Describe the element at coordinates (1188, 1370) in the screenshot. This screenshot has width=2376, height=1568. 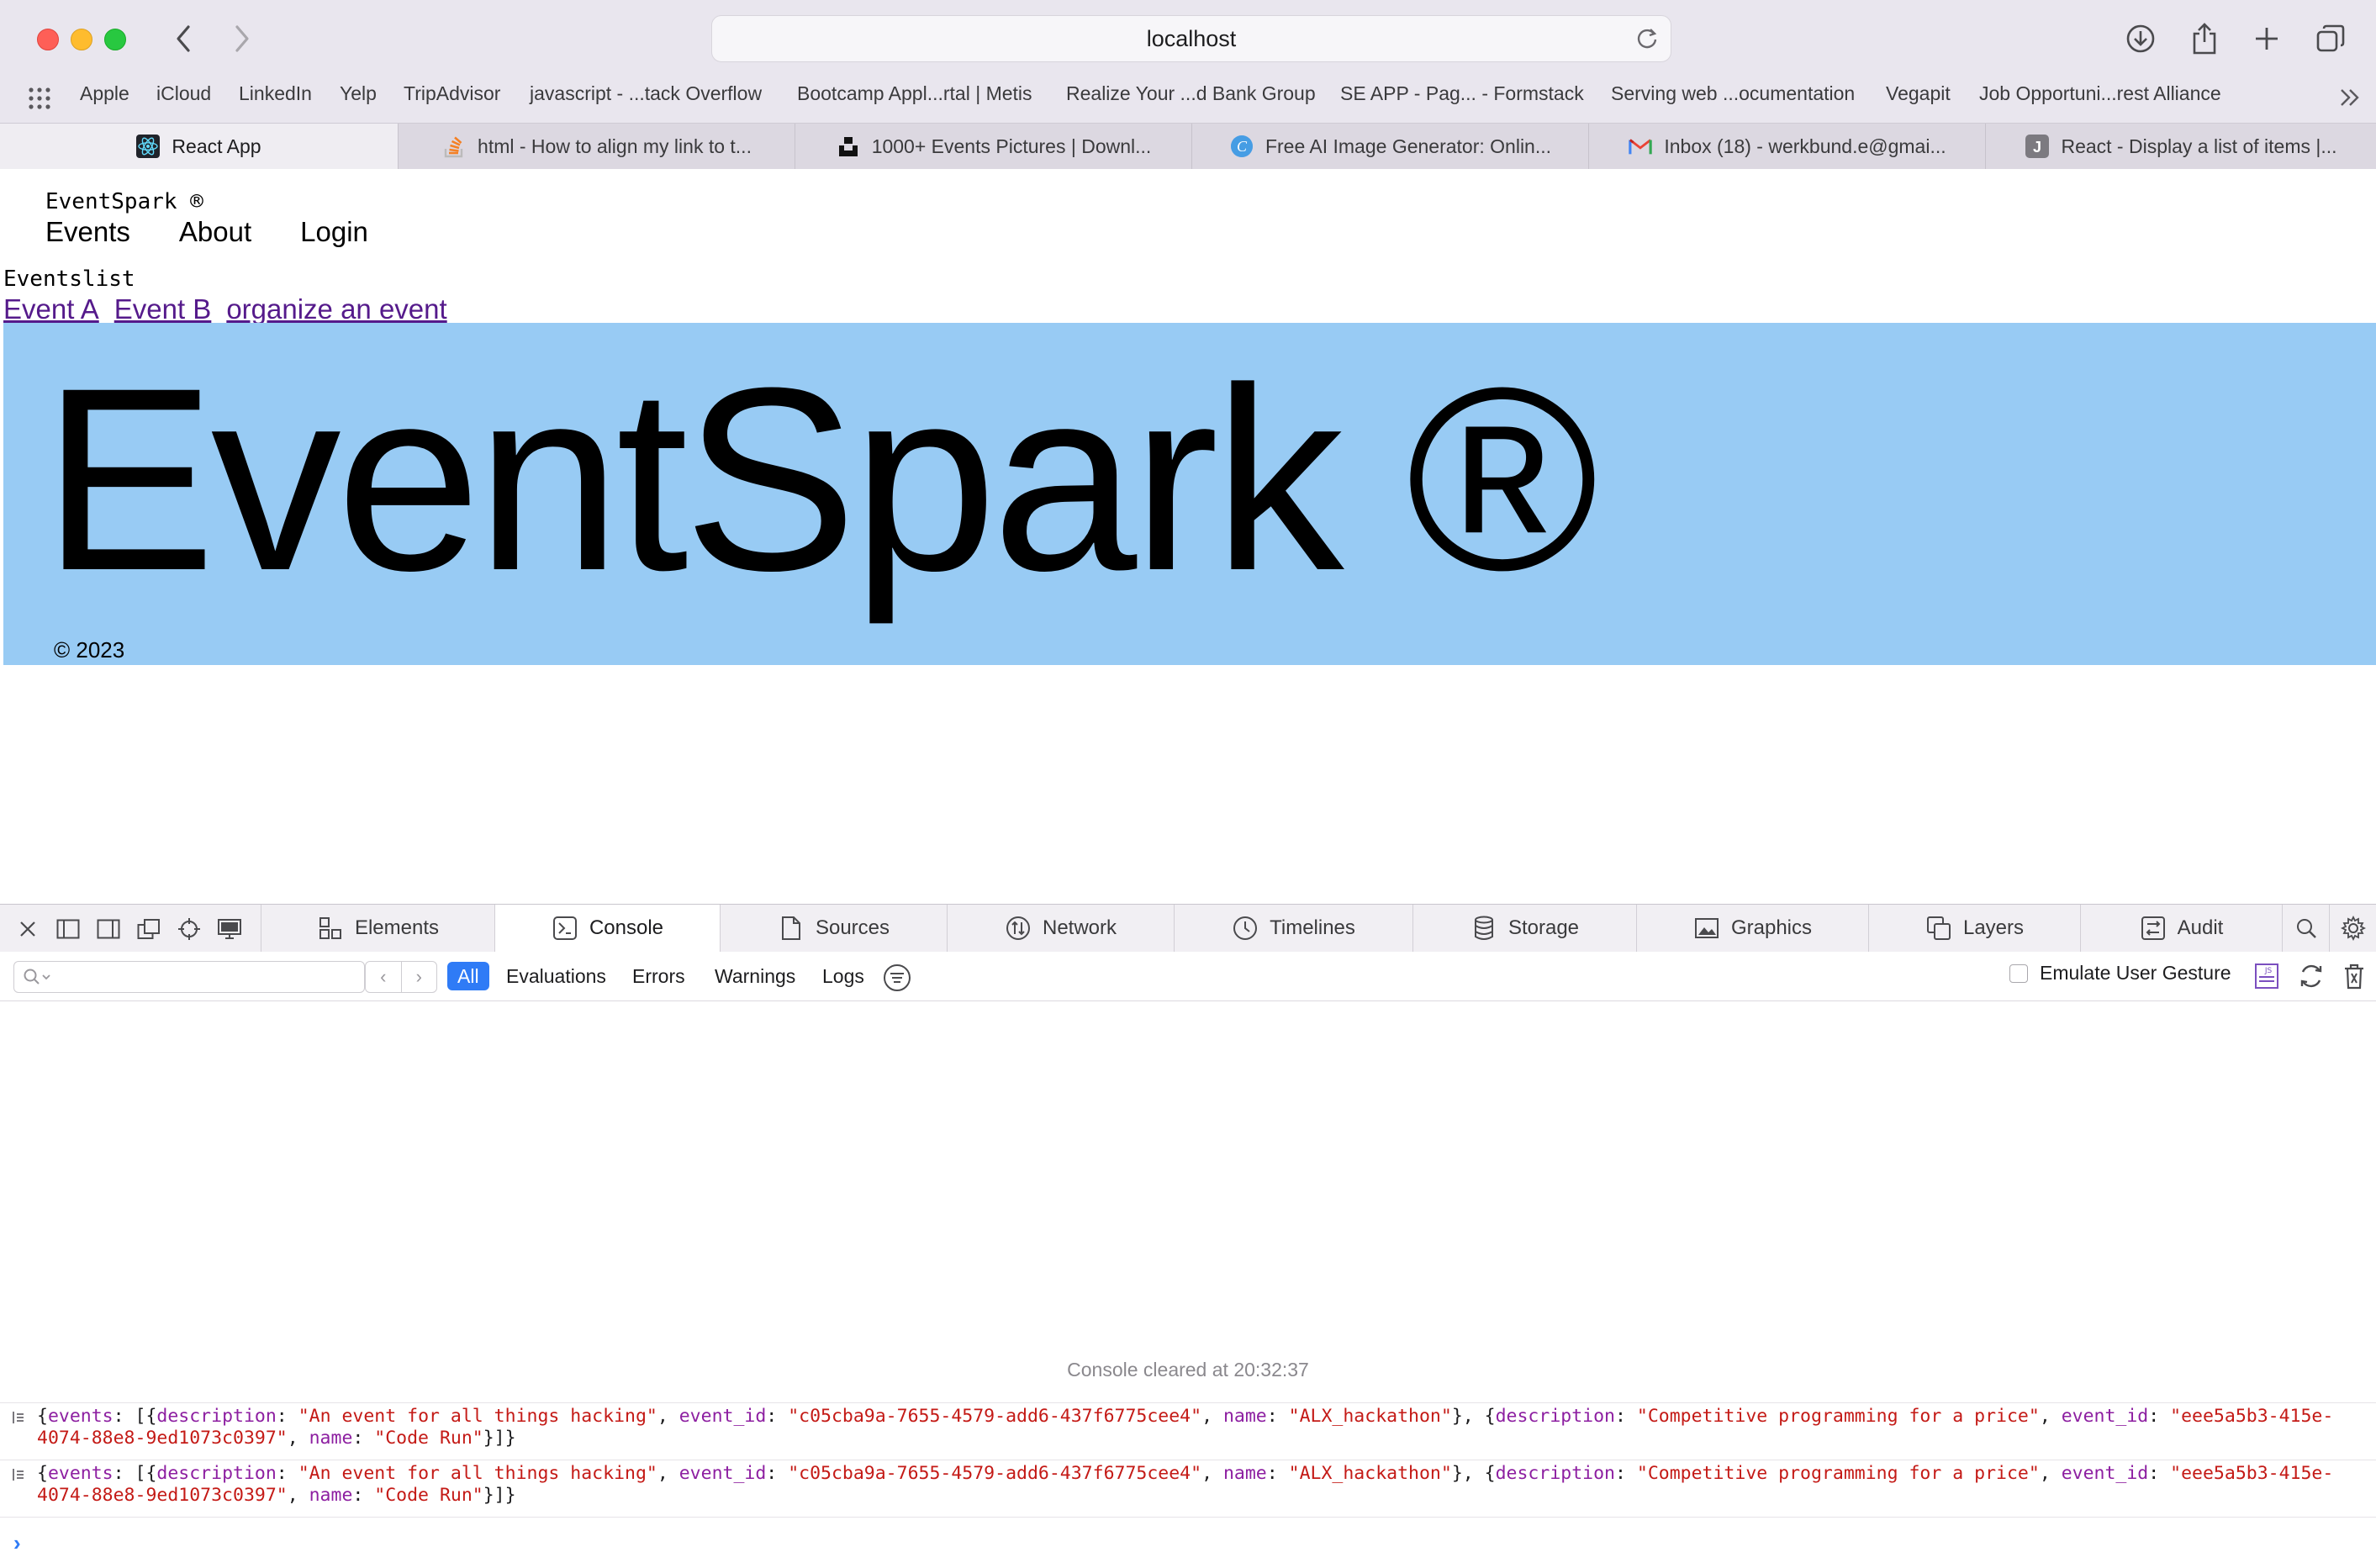
I see `console-cleared-message: Console cleared at 20:32:37` at that location.